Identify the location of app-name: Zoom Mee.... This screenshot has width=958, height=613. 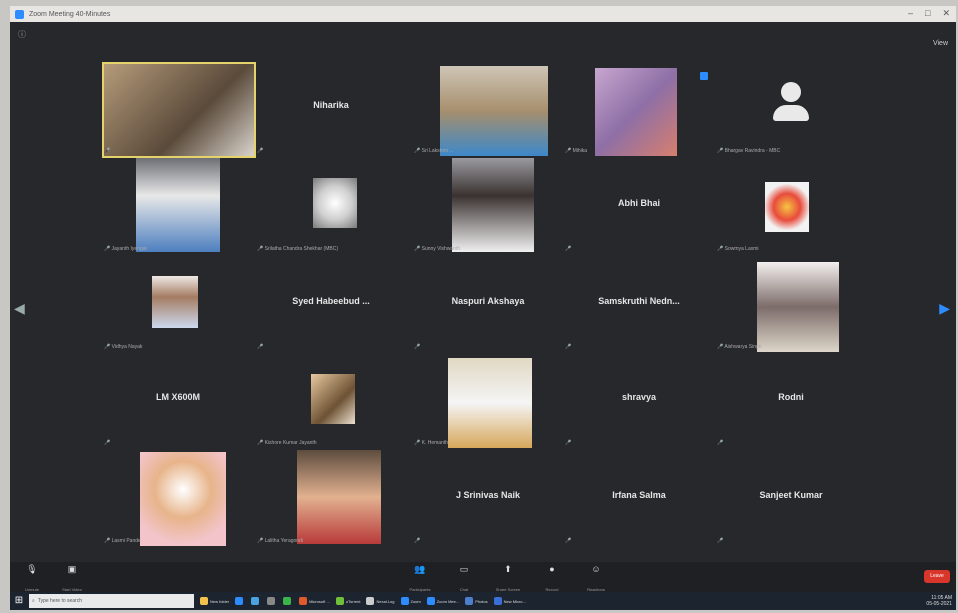
(448, 601).